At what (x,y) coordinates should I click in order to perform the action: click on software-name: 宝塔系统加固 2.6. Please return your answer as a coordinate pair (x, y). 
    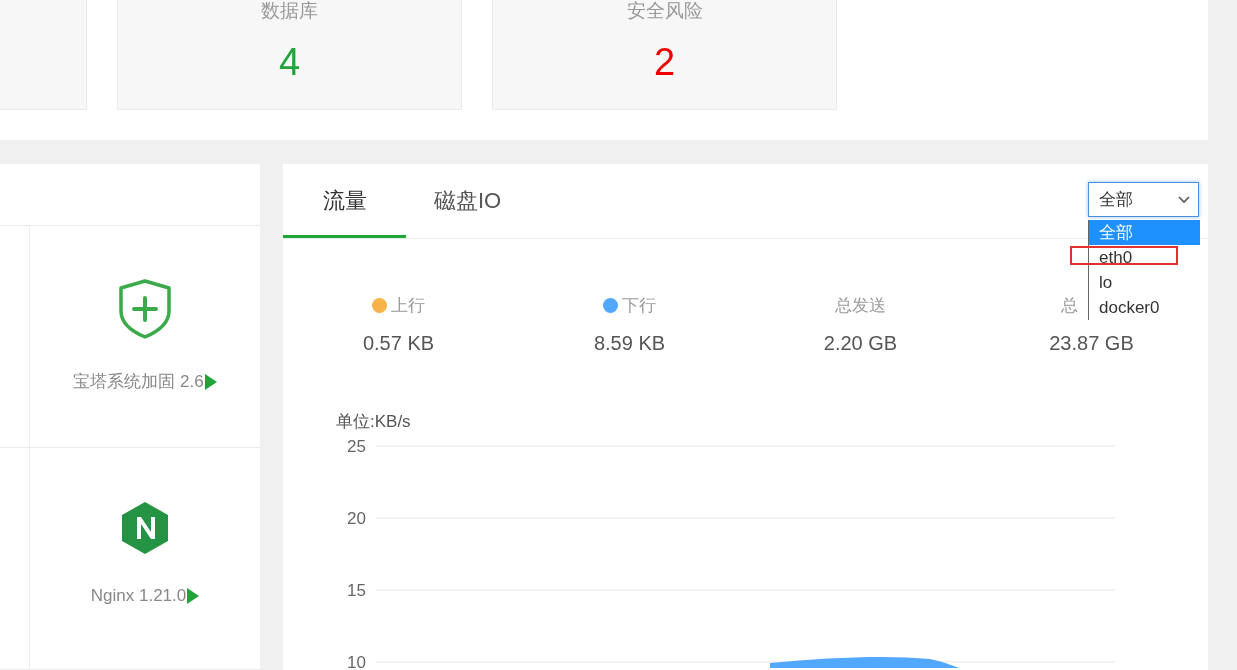
    Looking at the image, I should click on (138, 382).